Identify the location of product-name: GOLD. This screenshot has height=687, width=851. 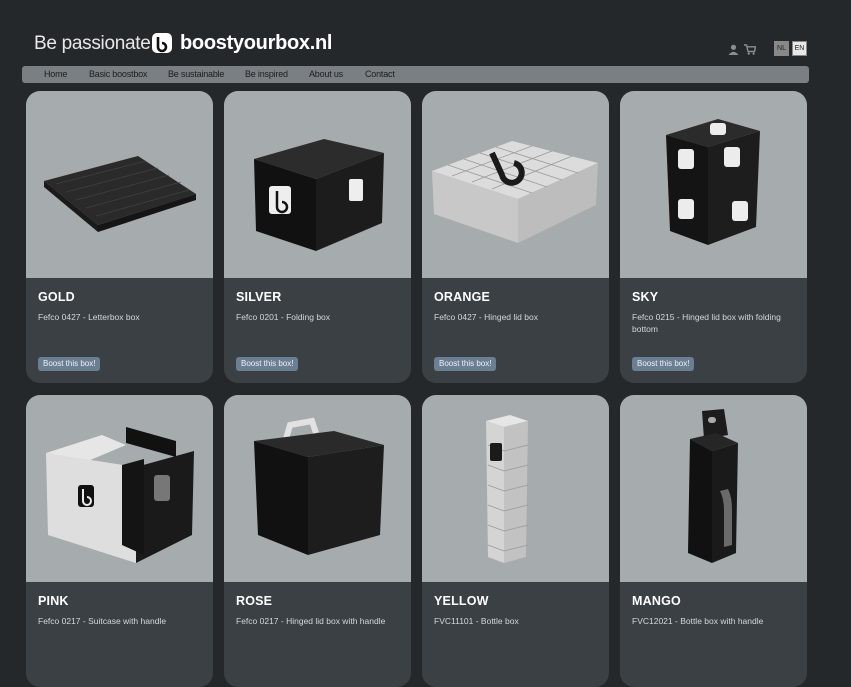
(56, 297).